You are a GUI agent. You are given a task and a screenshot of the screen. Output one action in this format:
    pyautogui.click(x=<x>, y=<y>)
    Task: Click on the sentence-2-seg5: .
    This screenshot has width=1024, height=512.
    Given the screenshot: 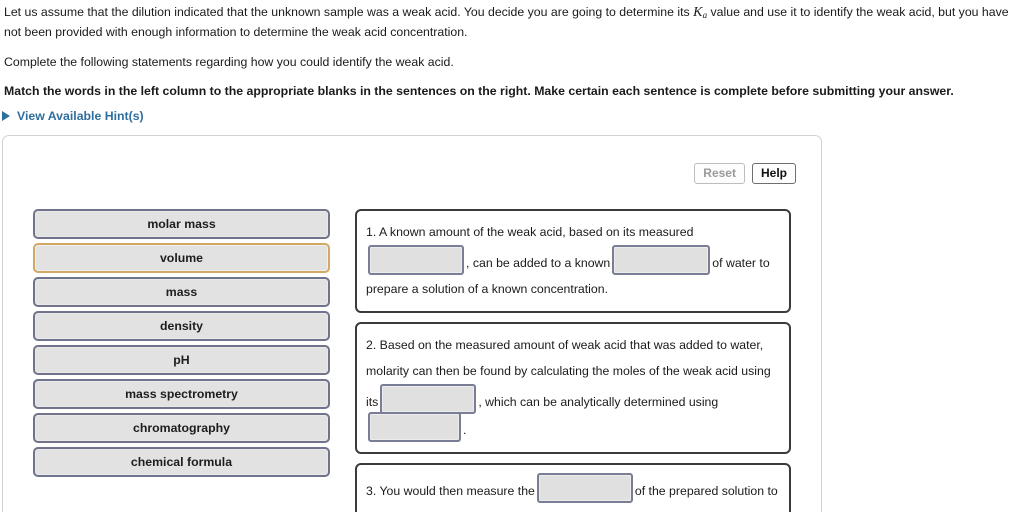 What is the action you would take?
    pyautogui.click(x=465, y=430)
    